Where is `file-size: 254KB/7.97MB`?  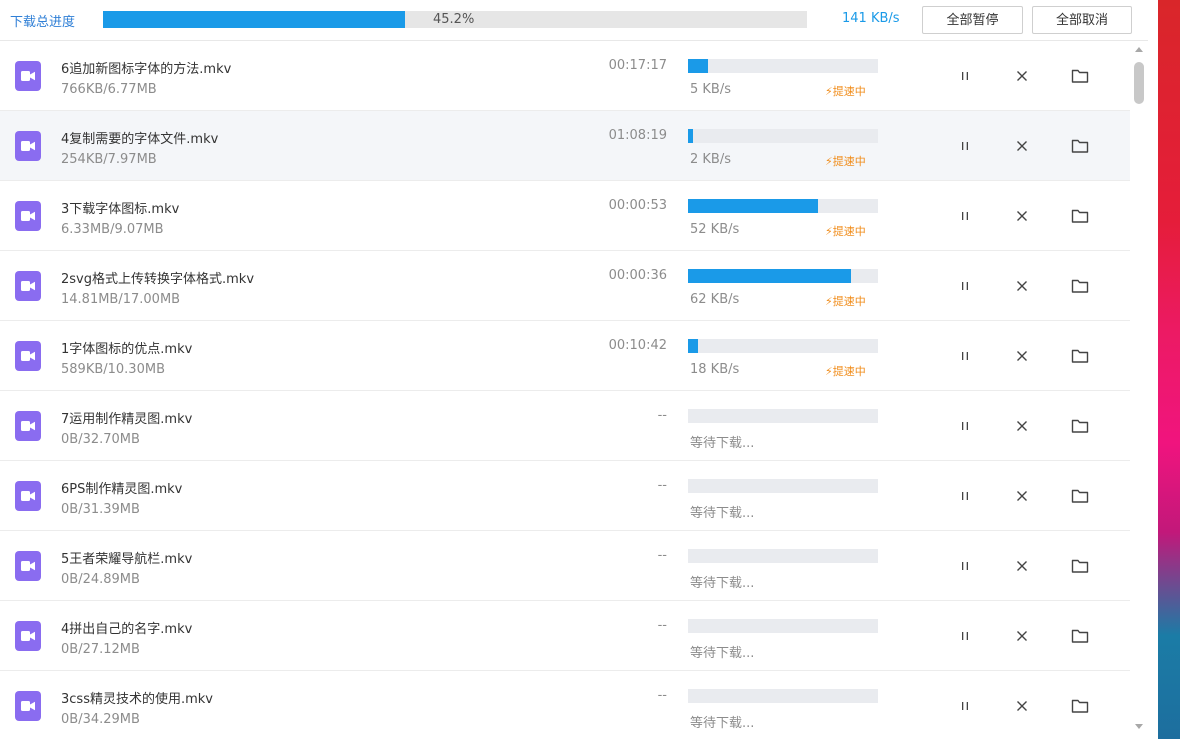
file-size: 254KB/7.97MB is located at coordinates (109, 159).